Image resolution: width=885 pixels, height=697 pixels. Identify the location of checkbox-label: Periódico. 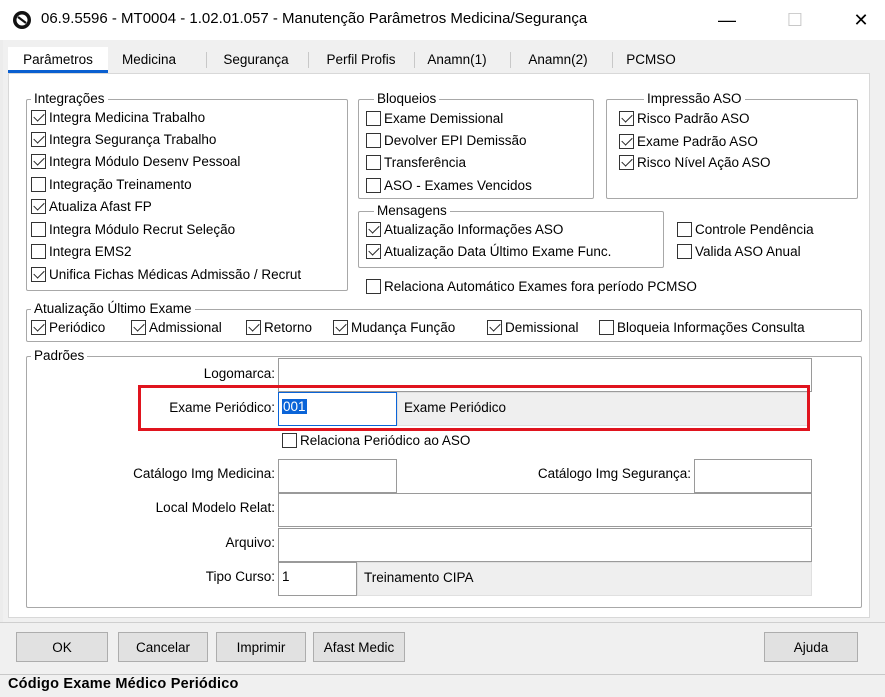
(77, 327).